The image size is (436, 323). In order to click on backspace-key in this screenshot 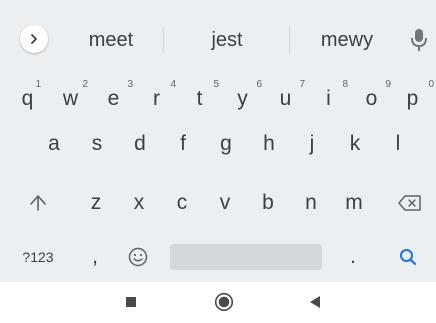, I will do `click(410, 203)`.